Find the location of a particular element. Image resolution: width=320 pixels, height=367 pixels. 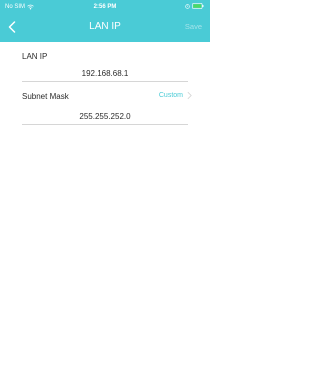

chevron-right-icon is located at coordinates (189, 95).